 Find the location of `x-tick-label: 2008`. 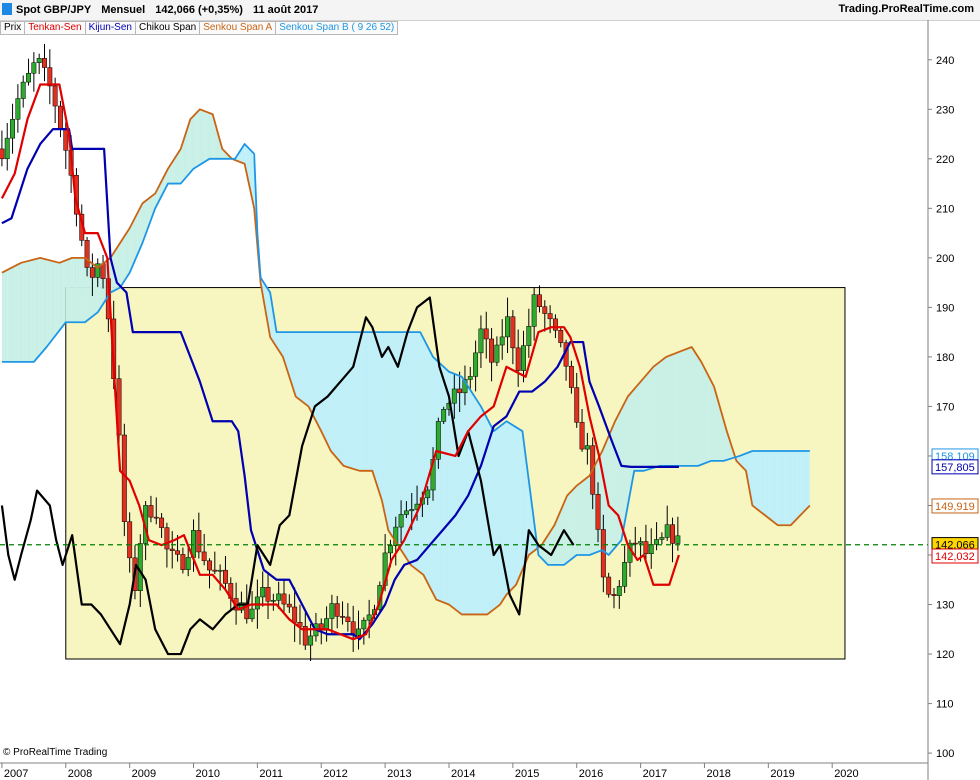

x-tick-label: 2008 is located at coordinates (80, 774).